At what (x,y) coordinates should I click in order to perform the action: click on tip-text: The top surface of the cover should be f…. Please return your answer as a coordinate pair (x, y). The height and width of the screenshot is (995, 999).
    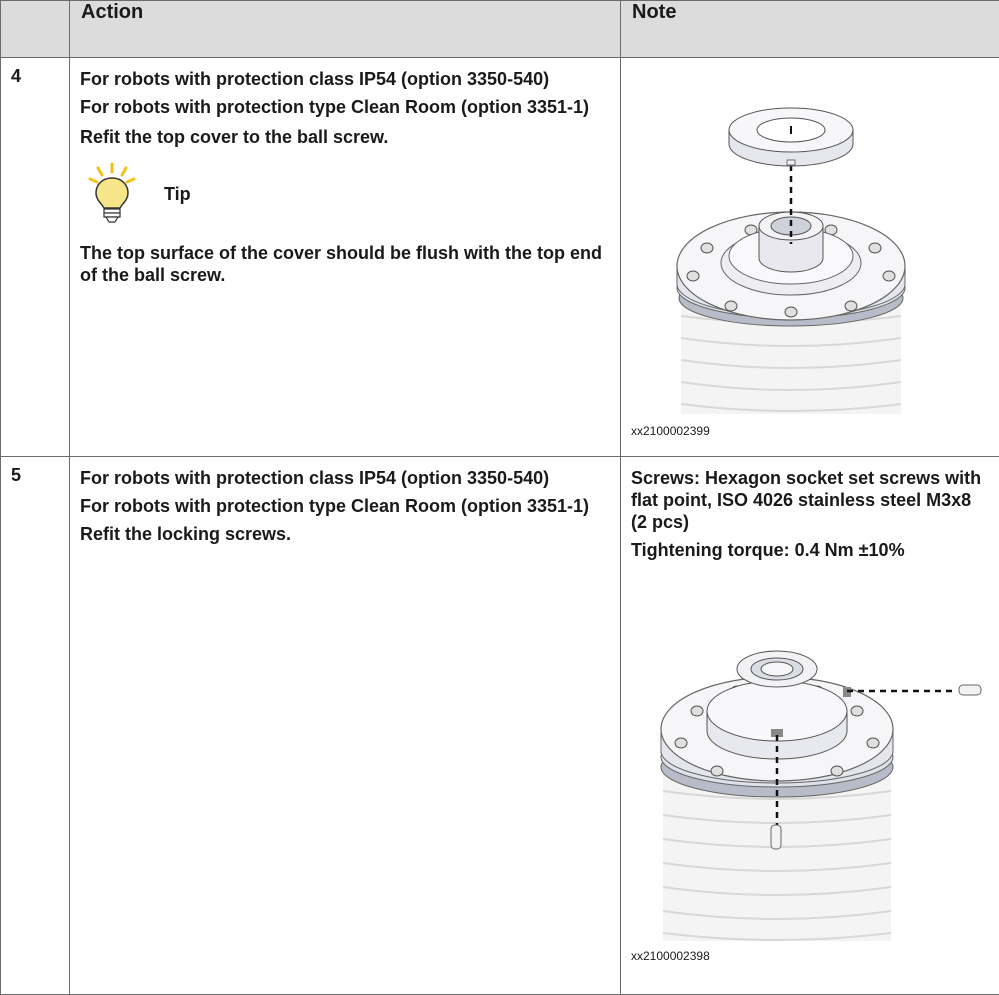
    Looking at the image, I should click on (345, 259).